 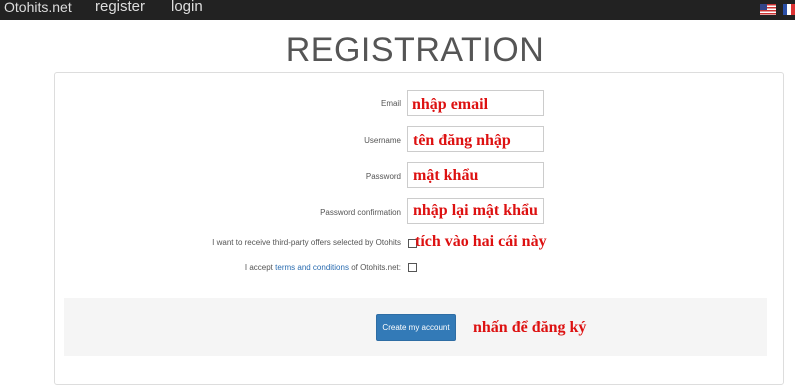 I want to click on terms-suffix: of Otohits.net:, so click(x=374, y=267).